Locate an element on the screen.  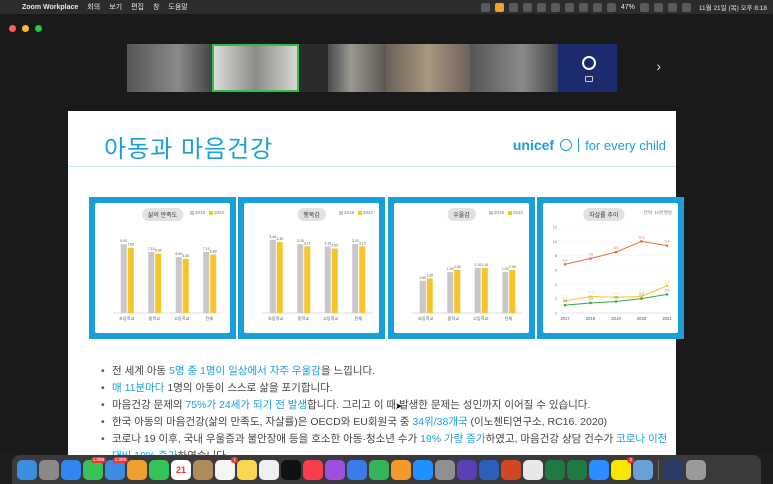
obs-icon is located at coordinates (589, 63).